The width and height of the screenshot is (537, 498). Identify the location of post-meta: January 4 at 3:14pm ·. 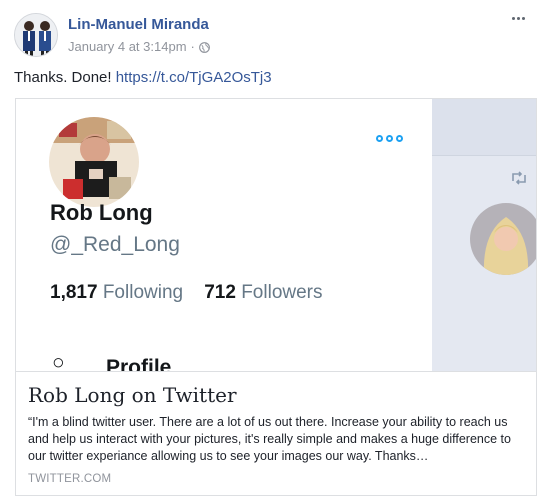
(139, 46).